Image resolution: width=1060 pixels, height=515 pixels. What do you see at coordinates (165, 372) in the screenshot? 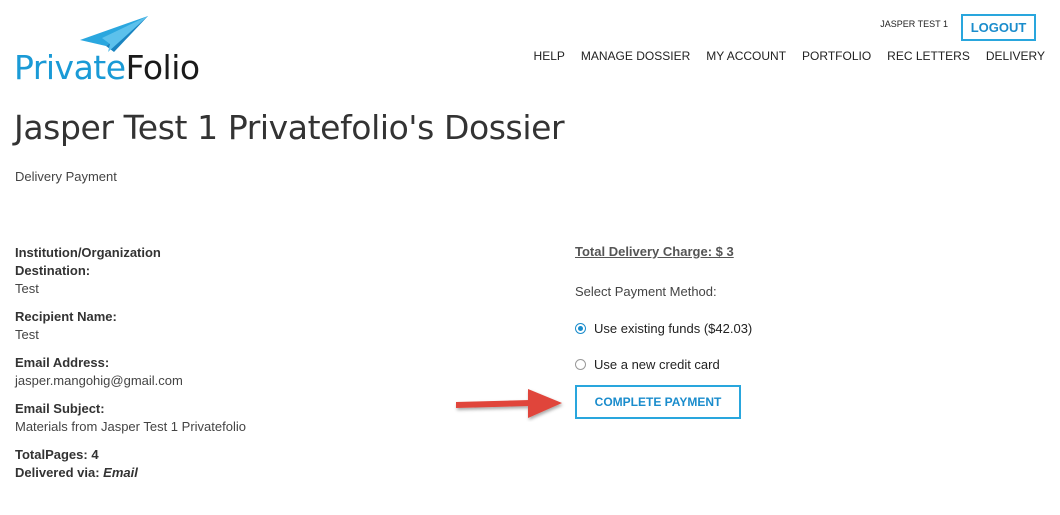
I see `email-block: Email Address: jasper.mangohig@gmail.com` at bounding box center [165, 372].